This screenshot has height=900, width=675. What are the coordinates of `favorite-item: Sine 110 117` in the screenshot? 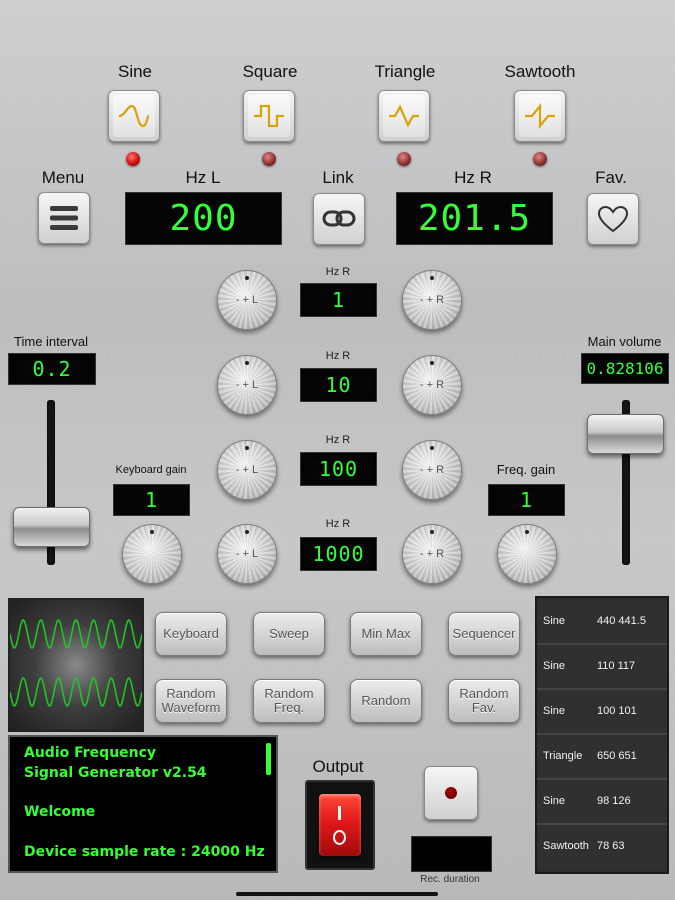 It's located at (602, 667).